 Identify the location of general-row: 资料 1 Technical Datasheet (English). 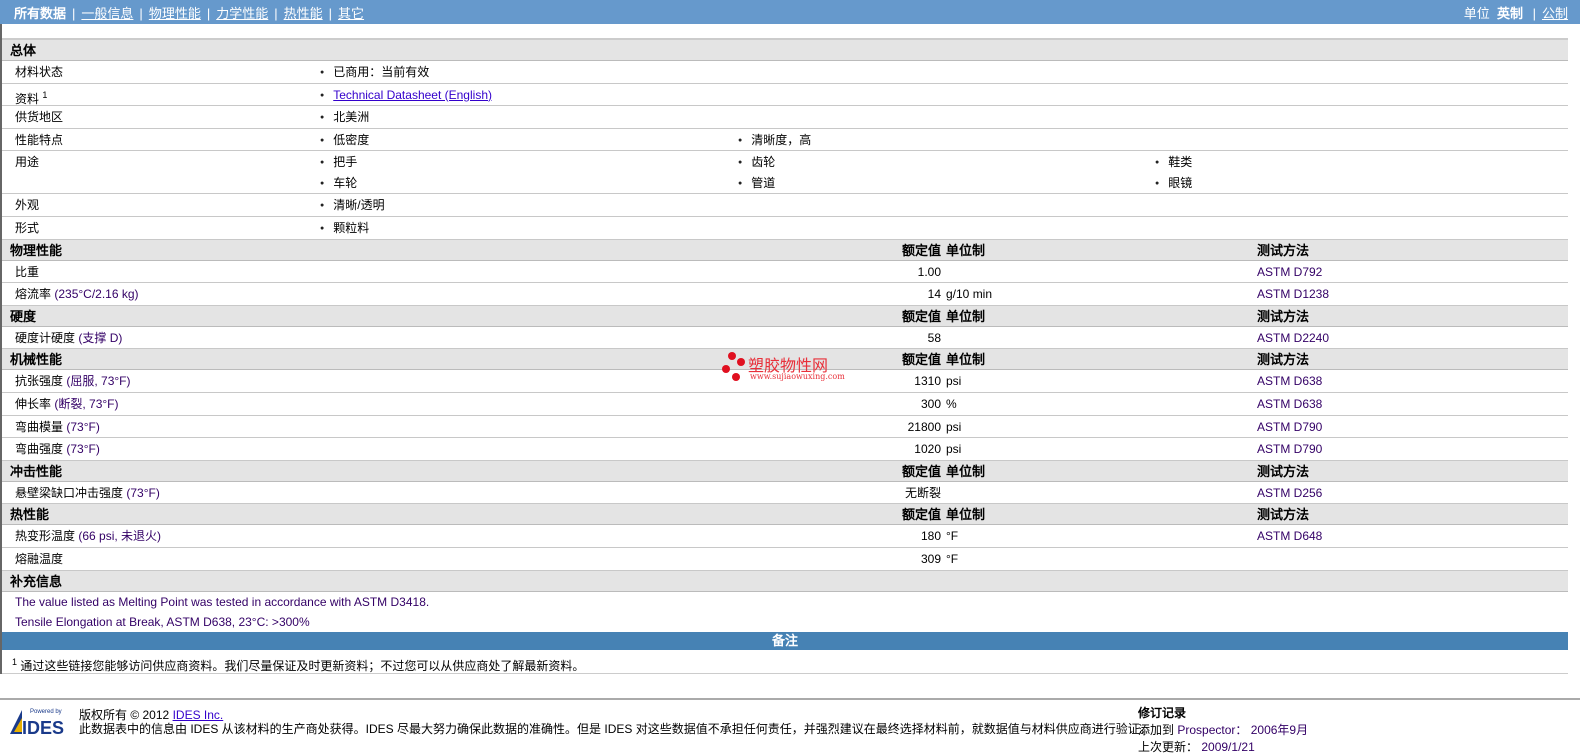
(785, 95).